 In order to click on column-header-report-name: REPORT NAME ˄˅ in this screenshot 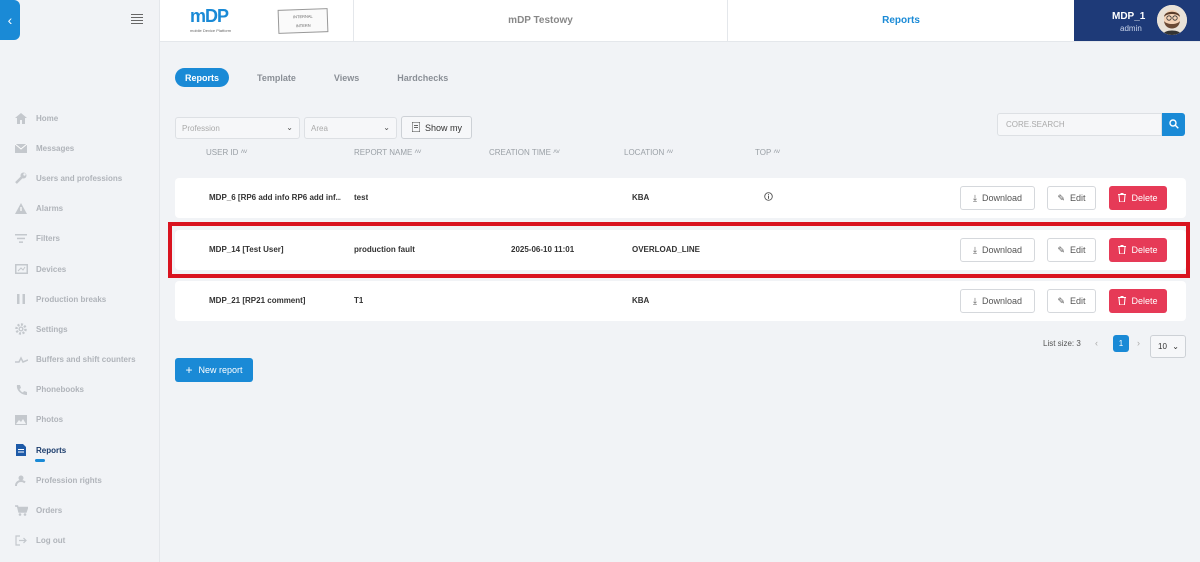, I will do `click(388, 152)`.